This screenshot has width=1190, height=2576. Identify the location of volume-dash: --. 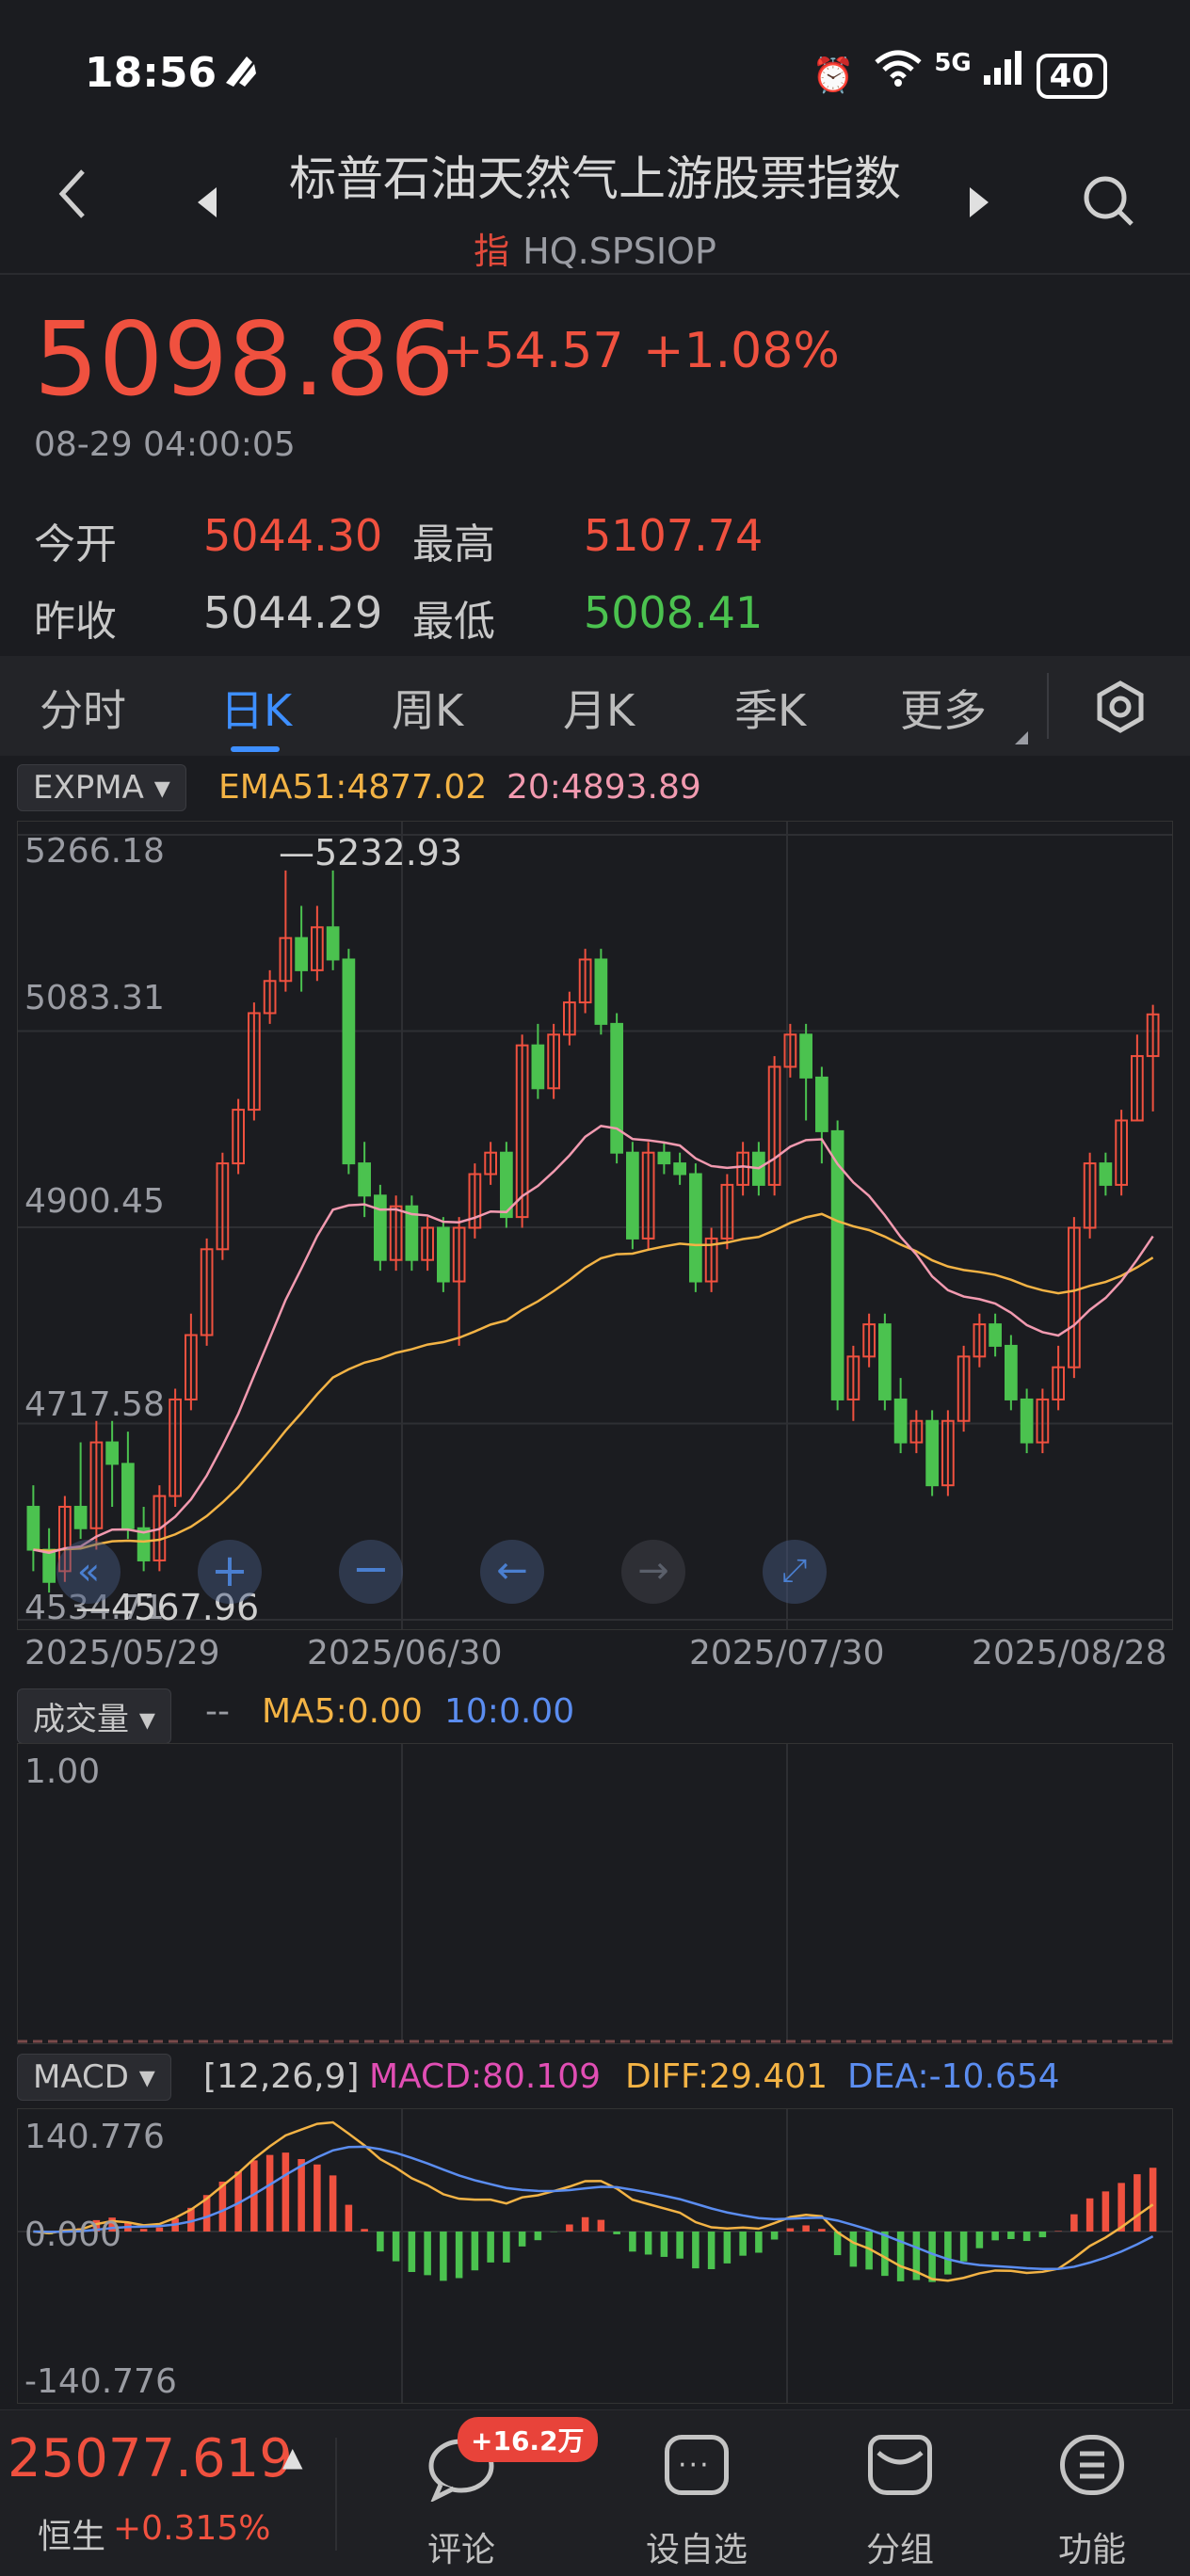
(217, 1711).